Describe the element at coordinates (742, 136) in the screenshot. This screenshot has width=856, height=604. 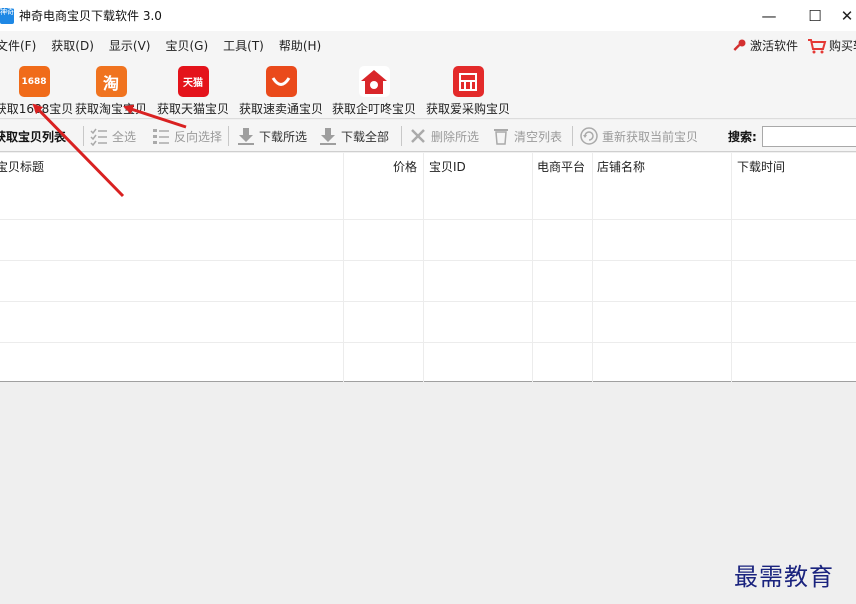
I see `search-label: 搜索:` at that location.